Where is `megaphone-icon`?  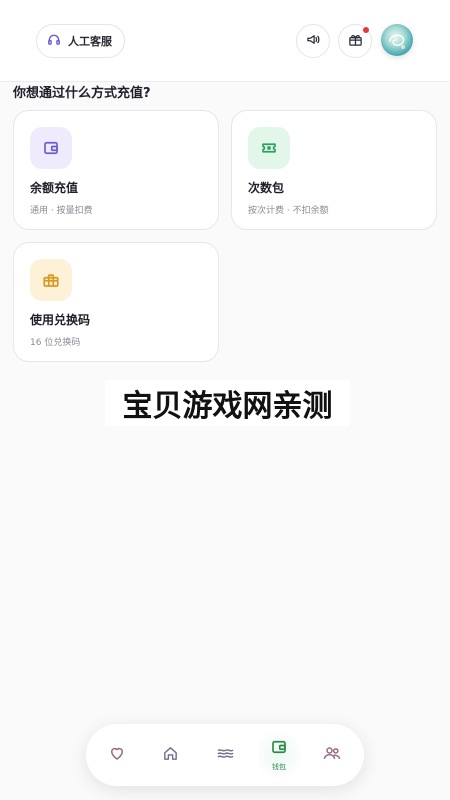 megaphone-icon is located at coordinates (313, 41).